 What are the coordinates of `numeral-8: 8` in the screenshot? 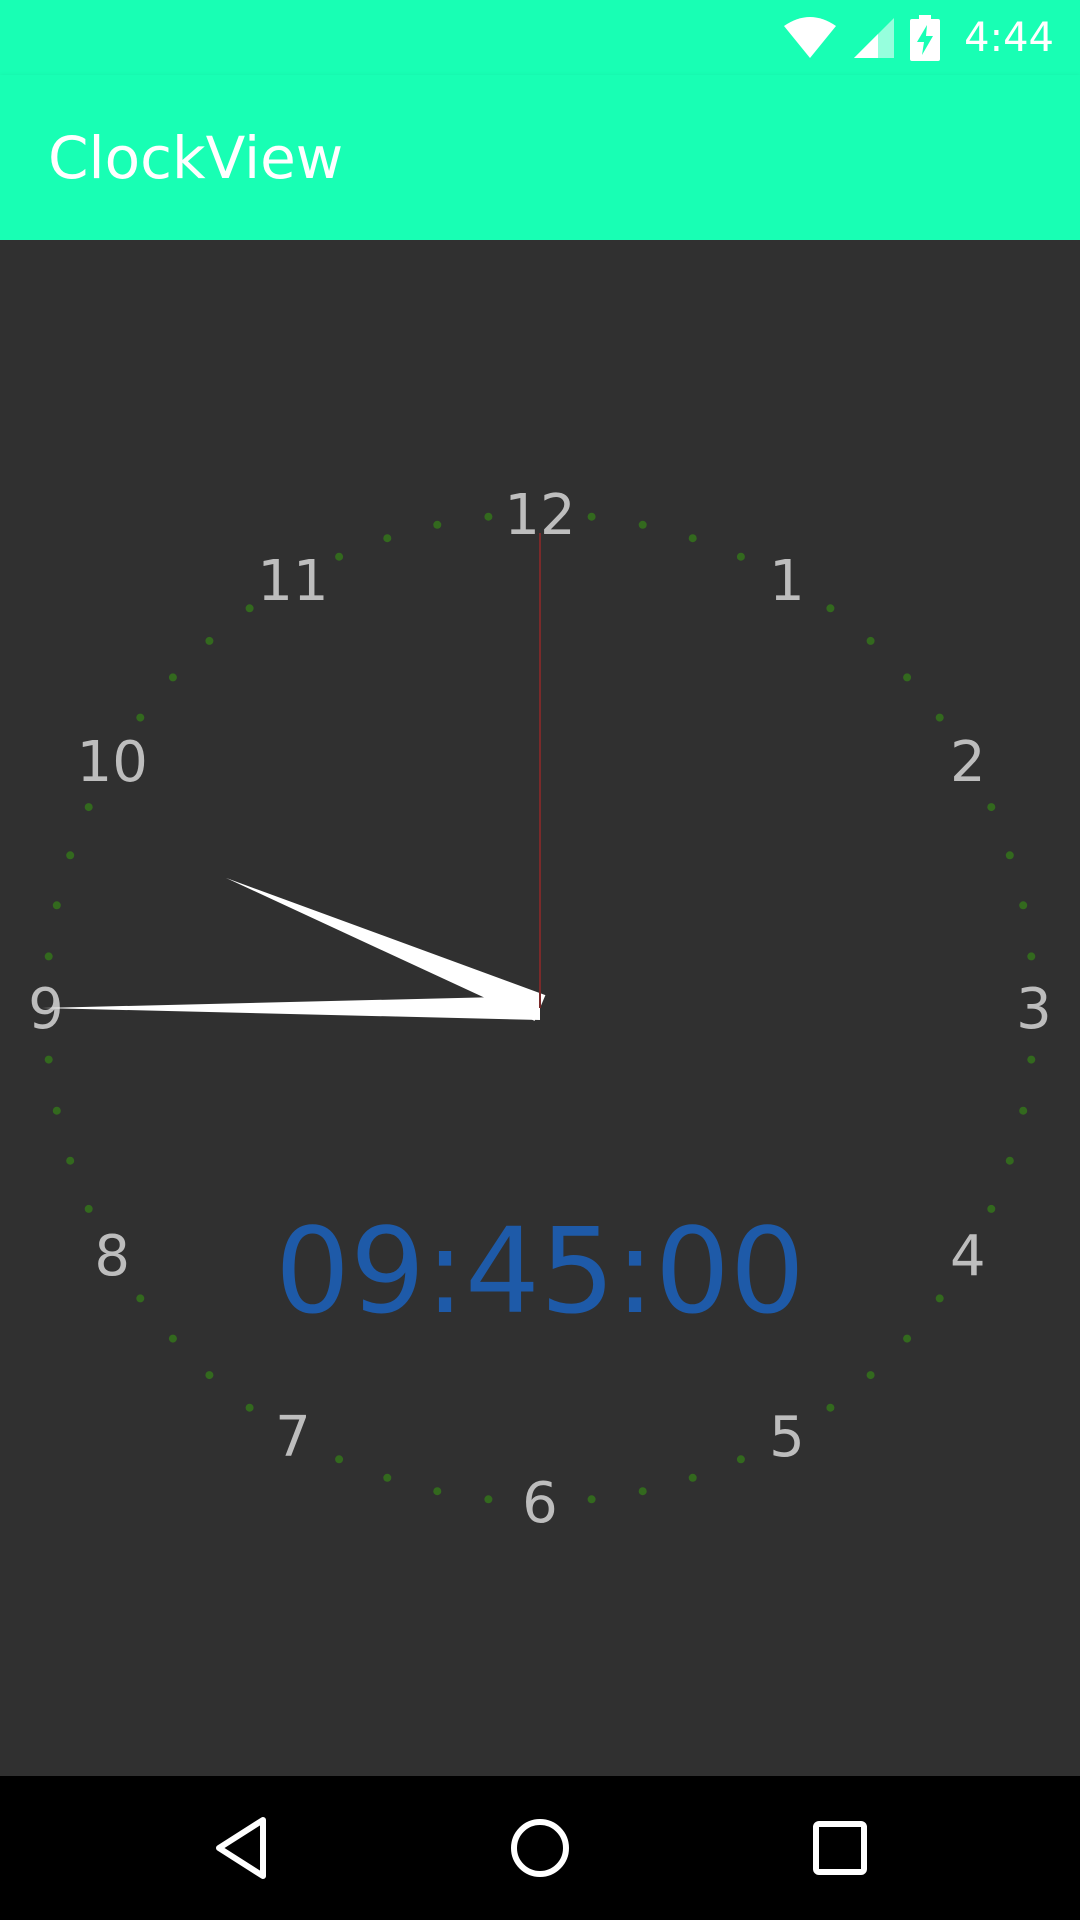 It's located at (112, 1256).